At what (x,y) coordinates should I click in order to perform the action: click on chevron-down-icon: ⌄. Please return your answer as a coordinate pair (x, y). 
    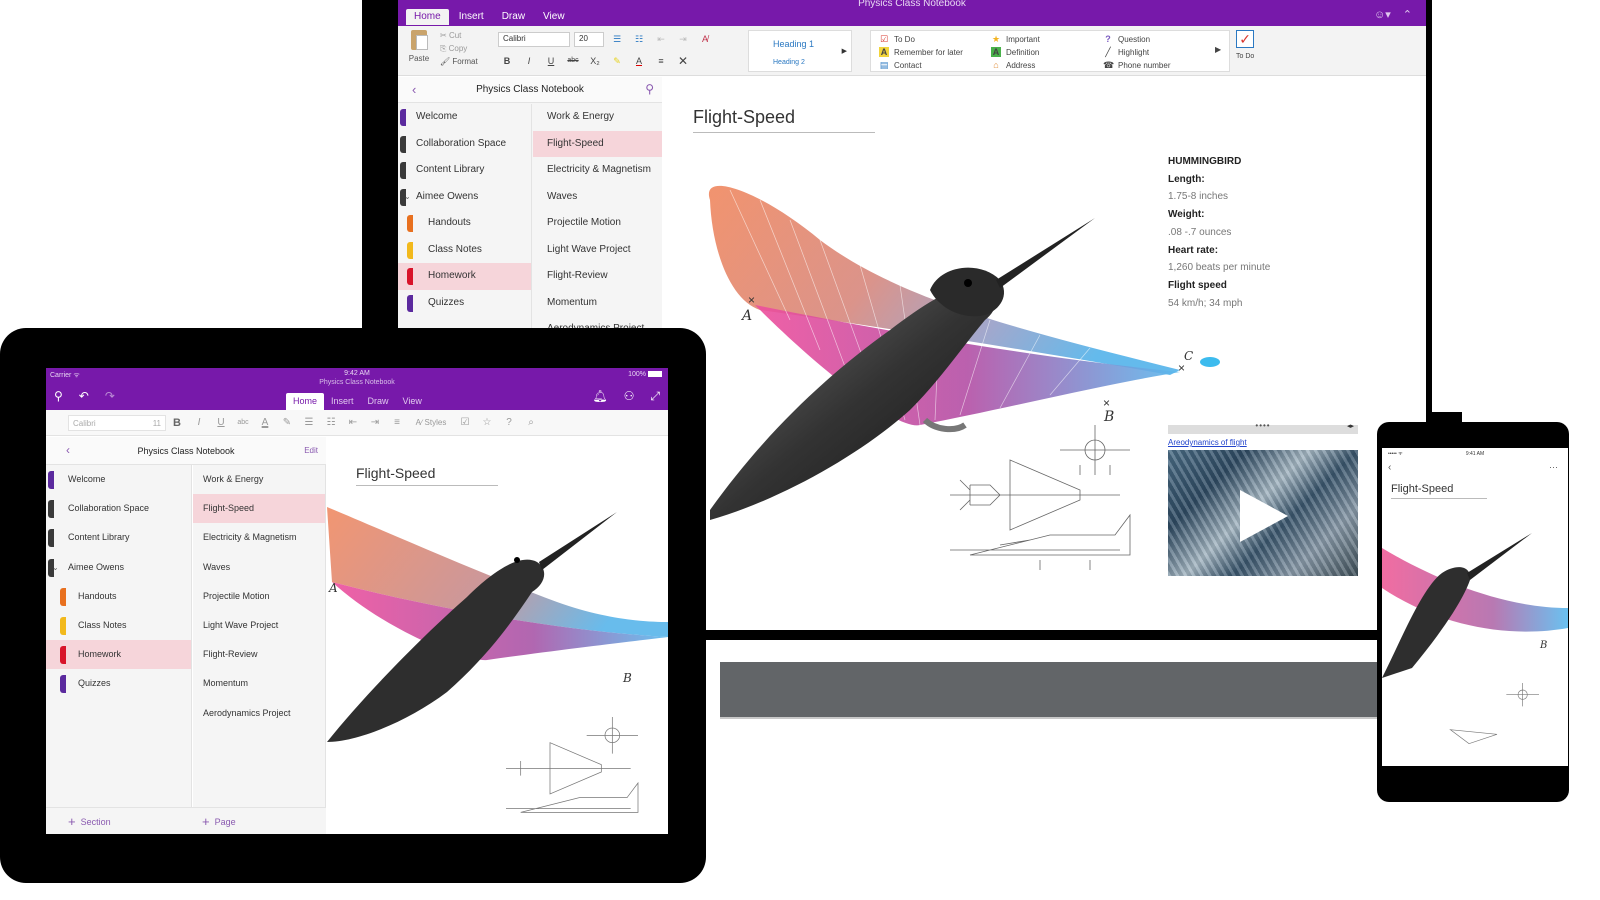
    Looking at the image, I should click on (407, 197).